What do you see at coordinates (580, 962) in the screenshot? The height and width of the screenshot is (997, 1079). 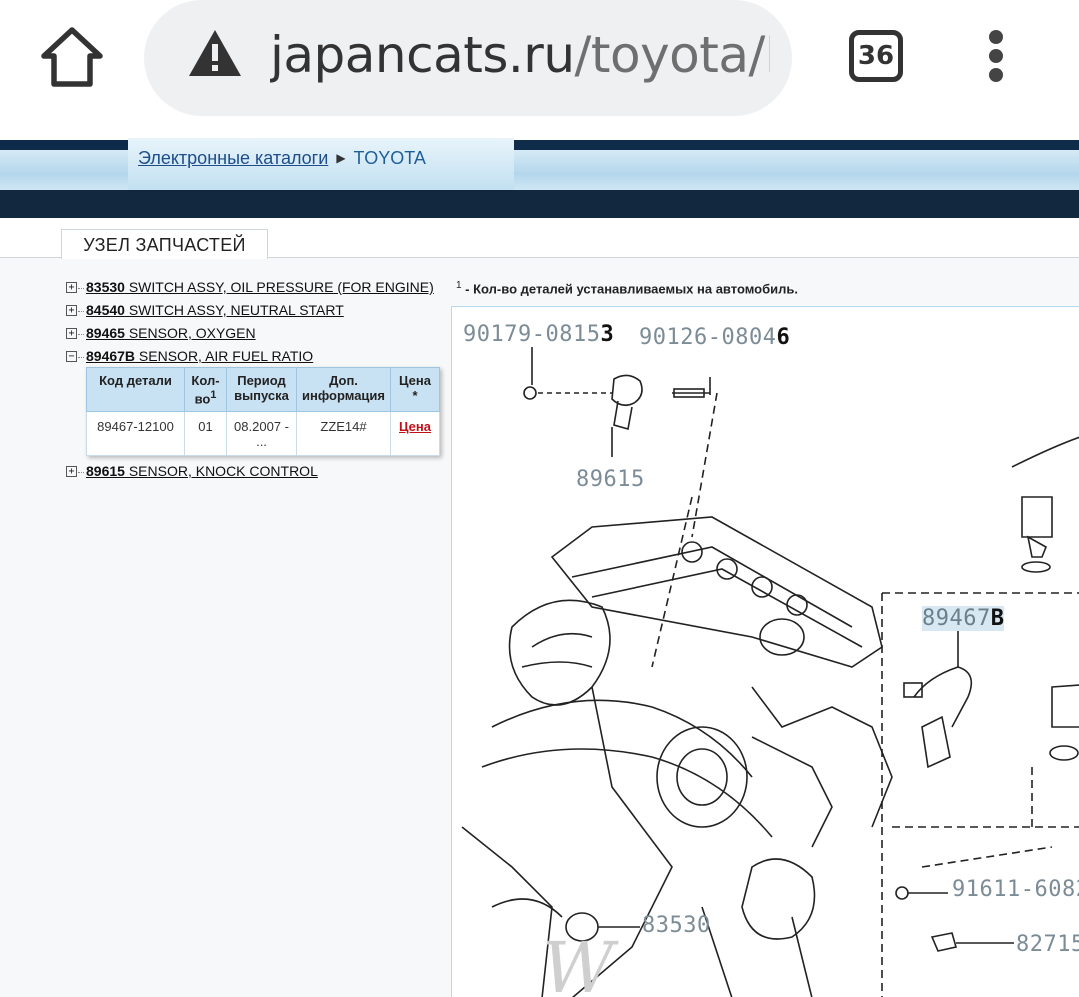 I see `svg-text: W` at bounding box center [580, 962].